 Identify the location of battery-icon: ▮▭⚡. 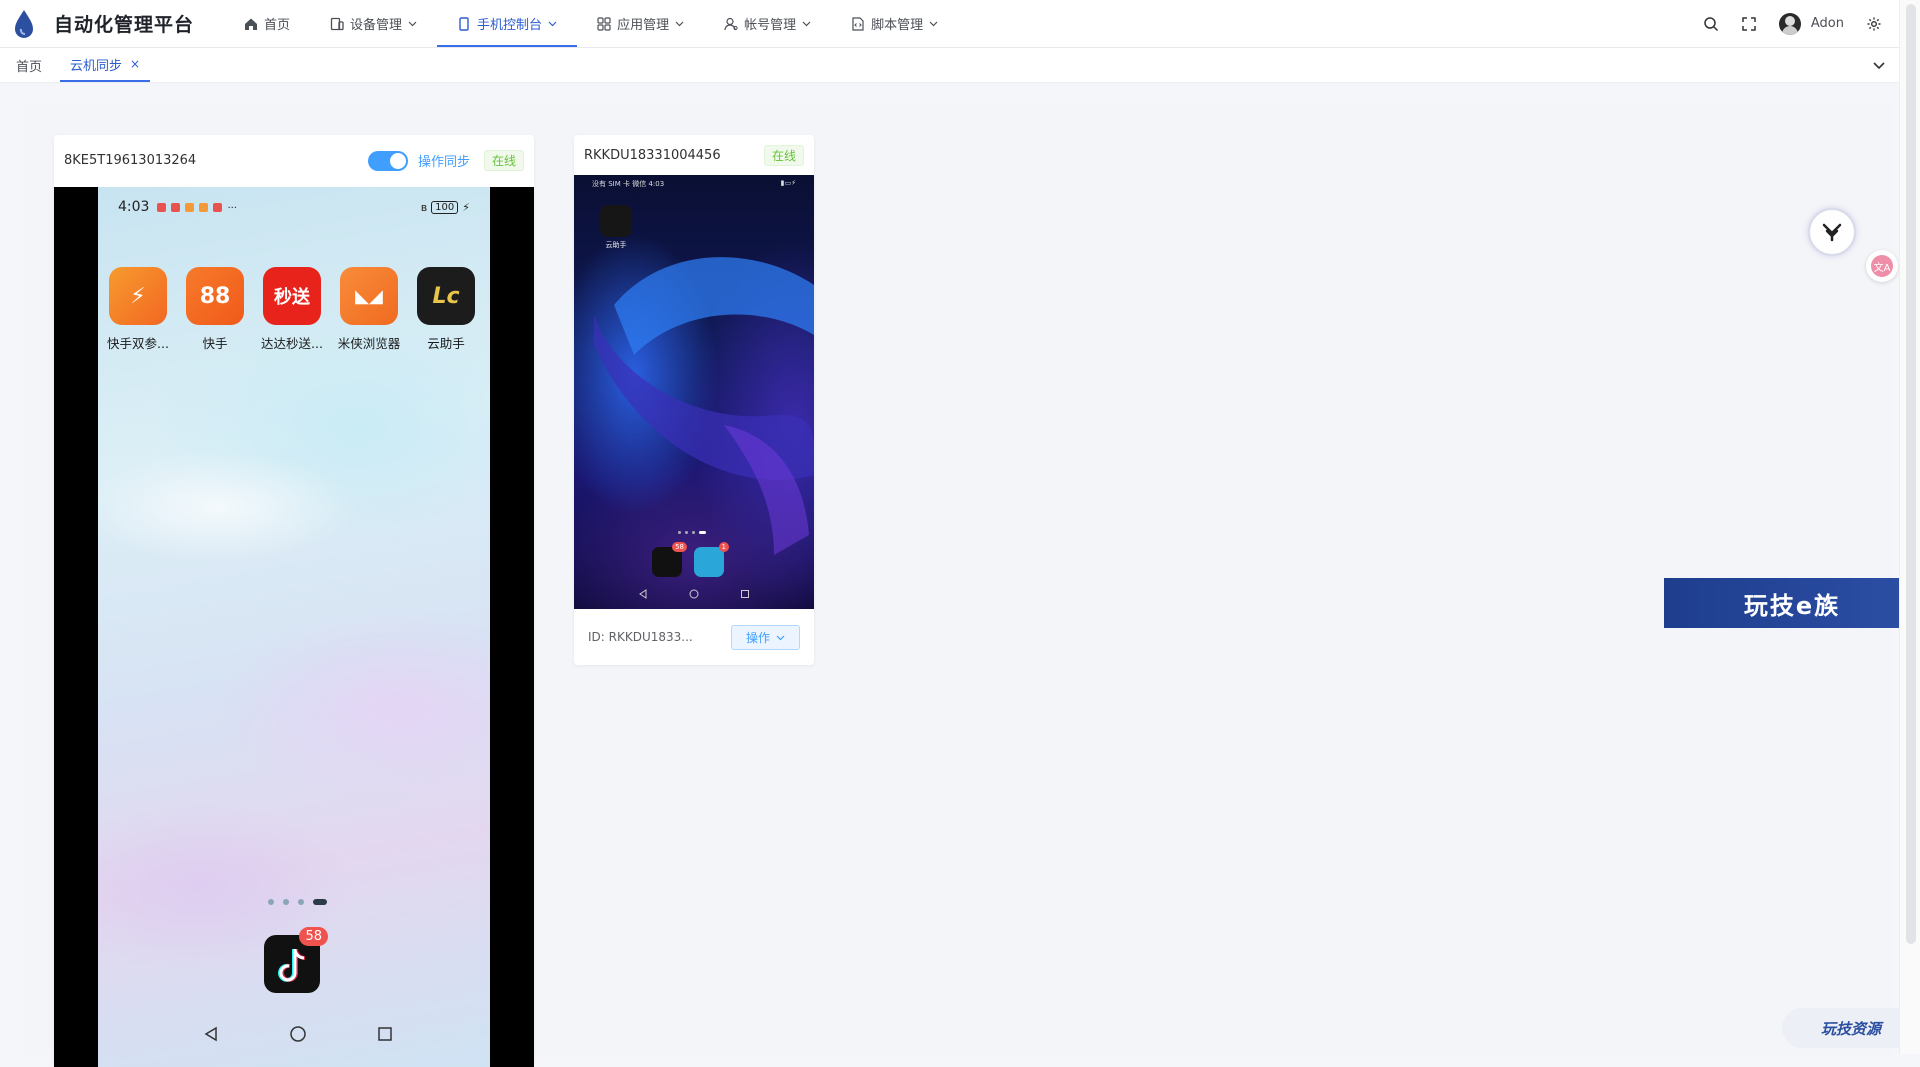
(788, 183).